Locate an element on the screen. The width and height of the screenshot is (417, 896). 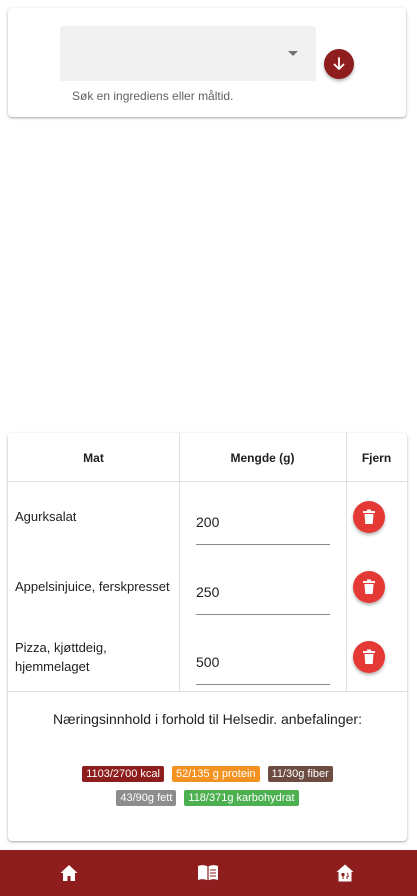
amount-input: 500 is located at coordinates (263, 665).